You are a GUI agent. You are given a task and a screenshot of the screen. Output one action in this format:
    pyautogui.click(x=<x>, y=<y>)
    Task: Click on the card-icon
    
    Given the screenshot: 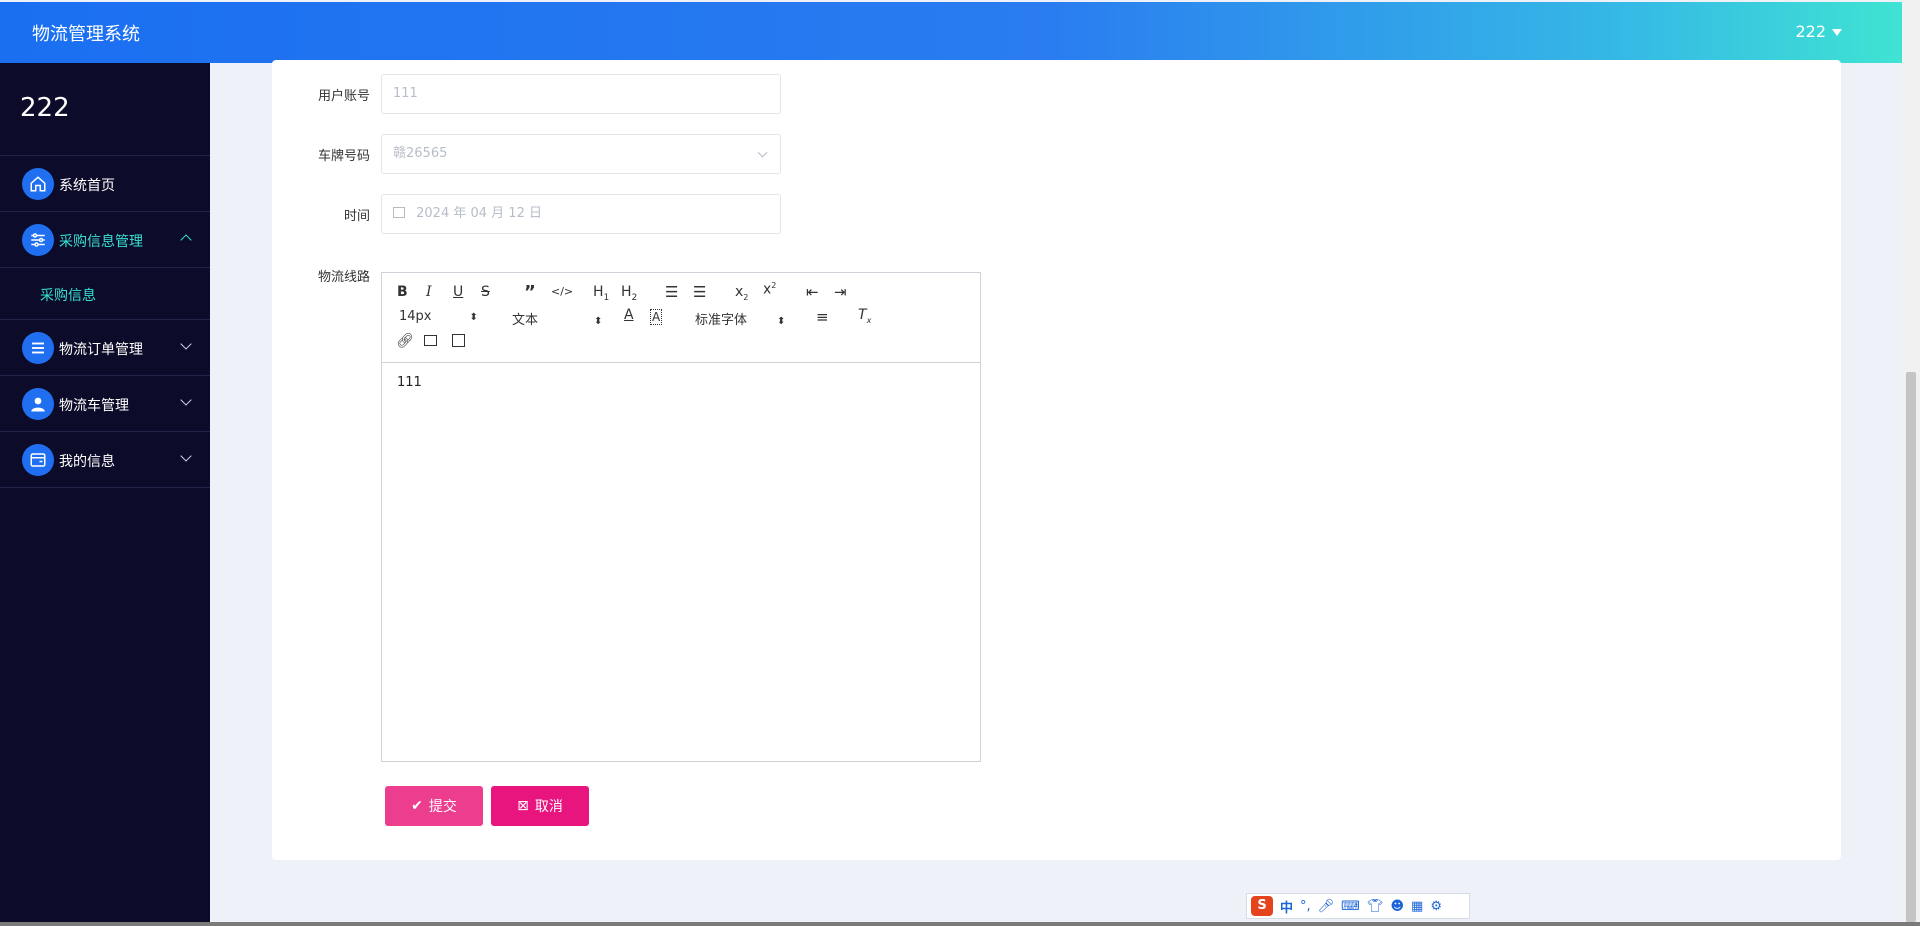 What is the action you would take?
    pyautogui.click(x=38, y=460)
    